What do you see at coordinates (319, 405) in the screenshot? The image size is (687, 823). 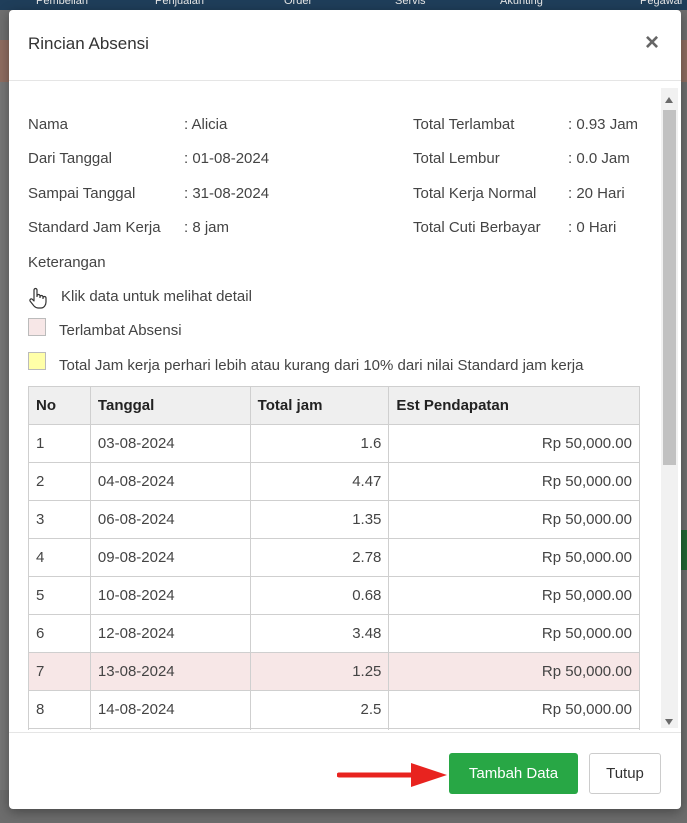 I see `header-total-jam: Total jam` at bounding box center [319, 405].